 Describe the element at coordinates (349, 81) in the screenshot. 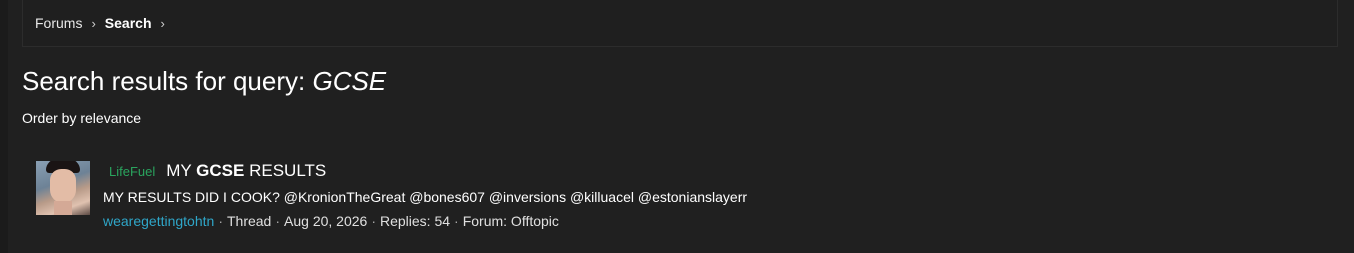

I see `search-query: GCSE` at that location.